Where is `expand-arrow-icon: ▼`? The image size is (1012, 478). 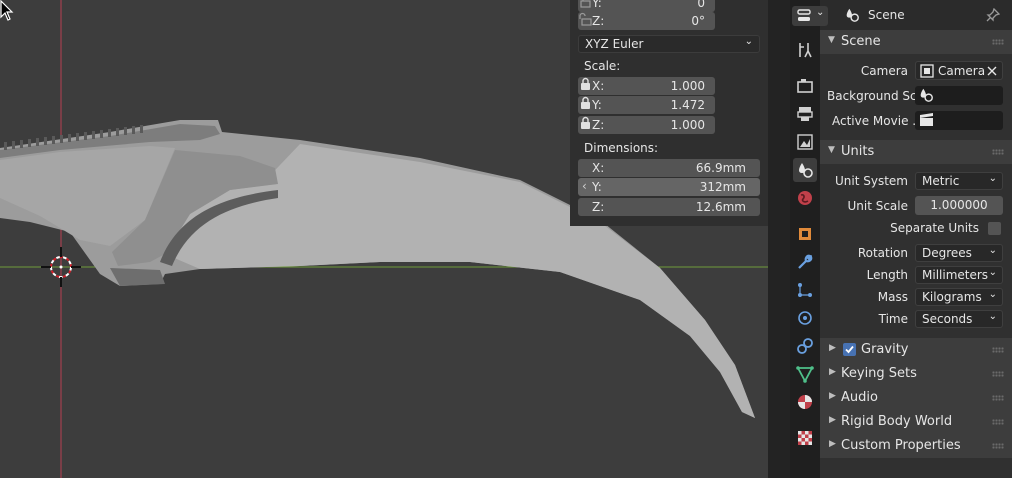
expand-arrow-icon: ▼ is located at coordinates (831, 150).